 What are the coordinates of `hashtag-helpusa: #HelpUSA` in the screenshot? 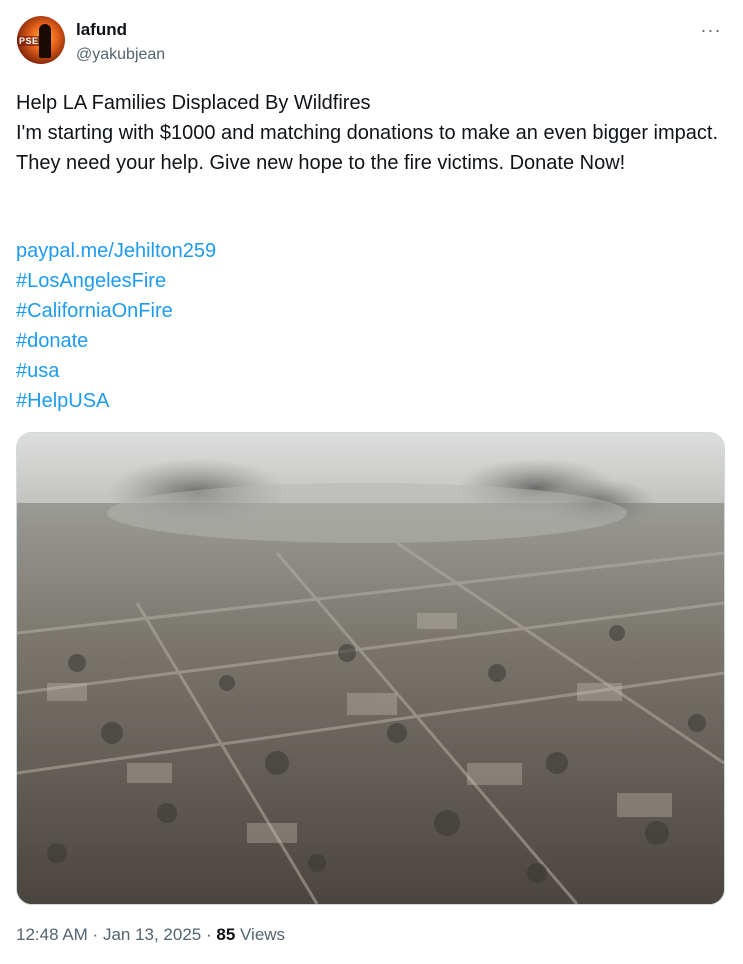 It's located at (116, 401).